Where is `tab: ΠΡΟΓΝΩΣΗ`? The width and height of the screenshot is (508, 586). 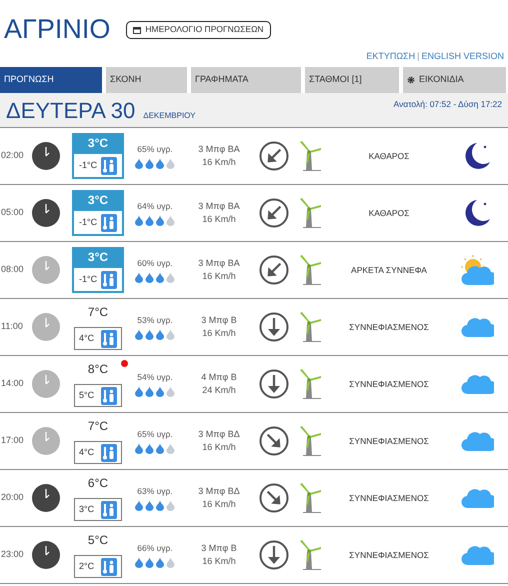 tab: ΠΡΟΓΝΩΣΗ is located at coordinates (51, 80).